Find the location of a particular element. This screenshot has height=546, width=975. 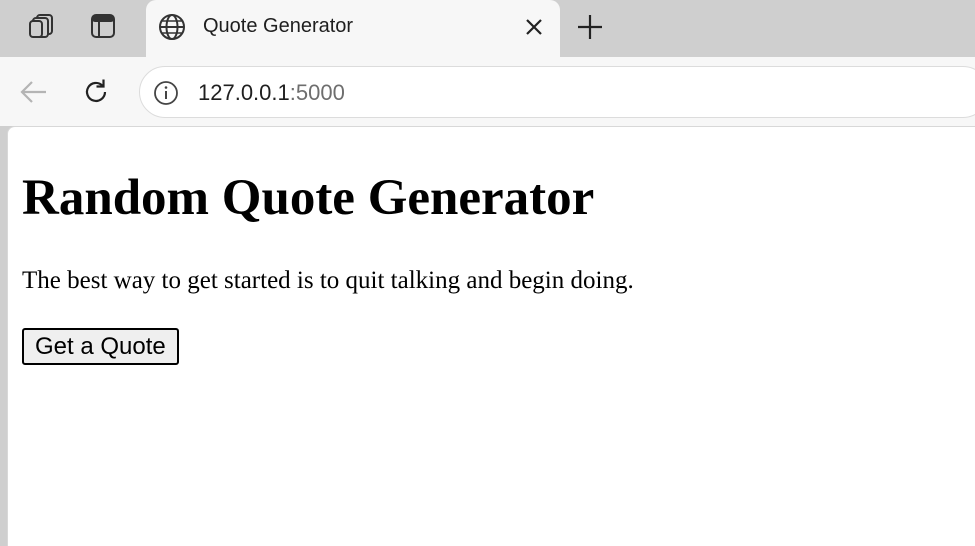

tab-strip: Quote Generator is located at coordinates (487, 28).